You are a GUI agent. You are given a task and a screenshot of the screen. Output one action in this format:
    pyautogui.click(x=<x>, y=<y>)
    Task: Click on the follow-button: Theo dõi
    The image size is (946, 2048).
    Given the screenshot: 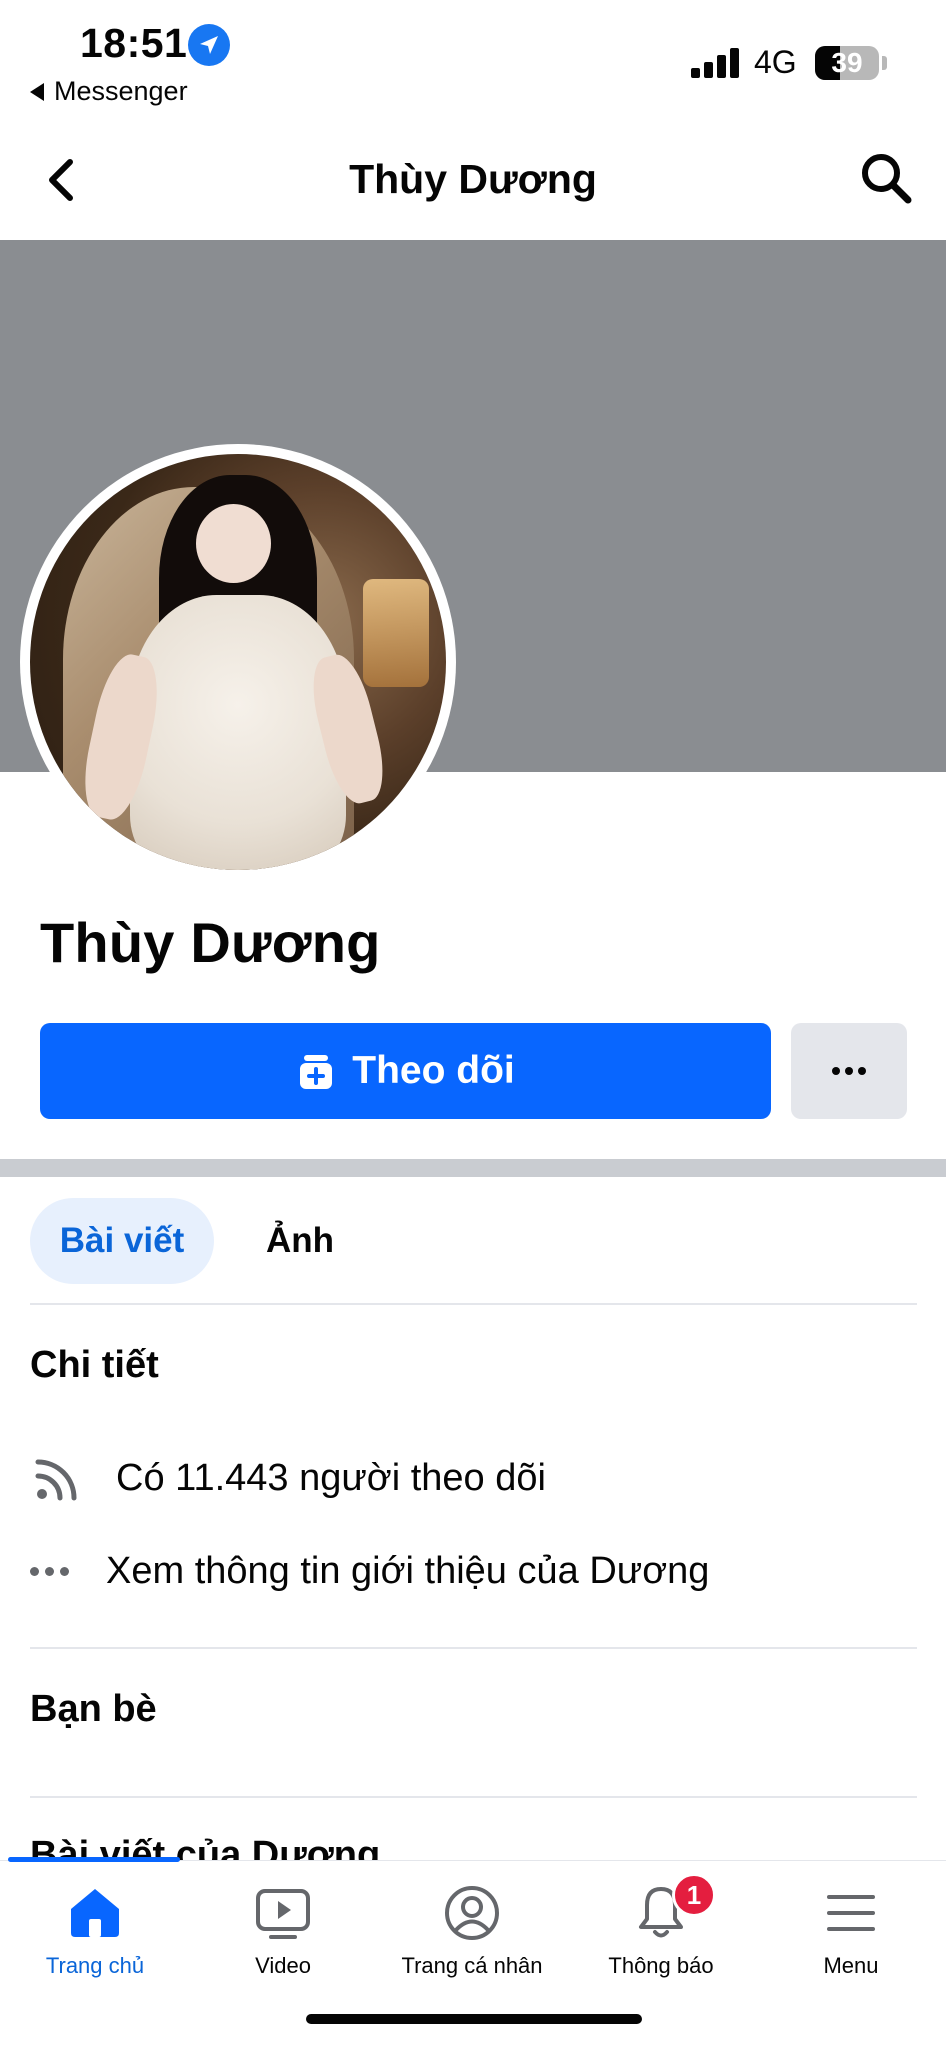 What is the action you would take?
    pyautogui.click(x=405, y=1071)
    